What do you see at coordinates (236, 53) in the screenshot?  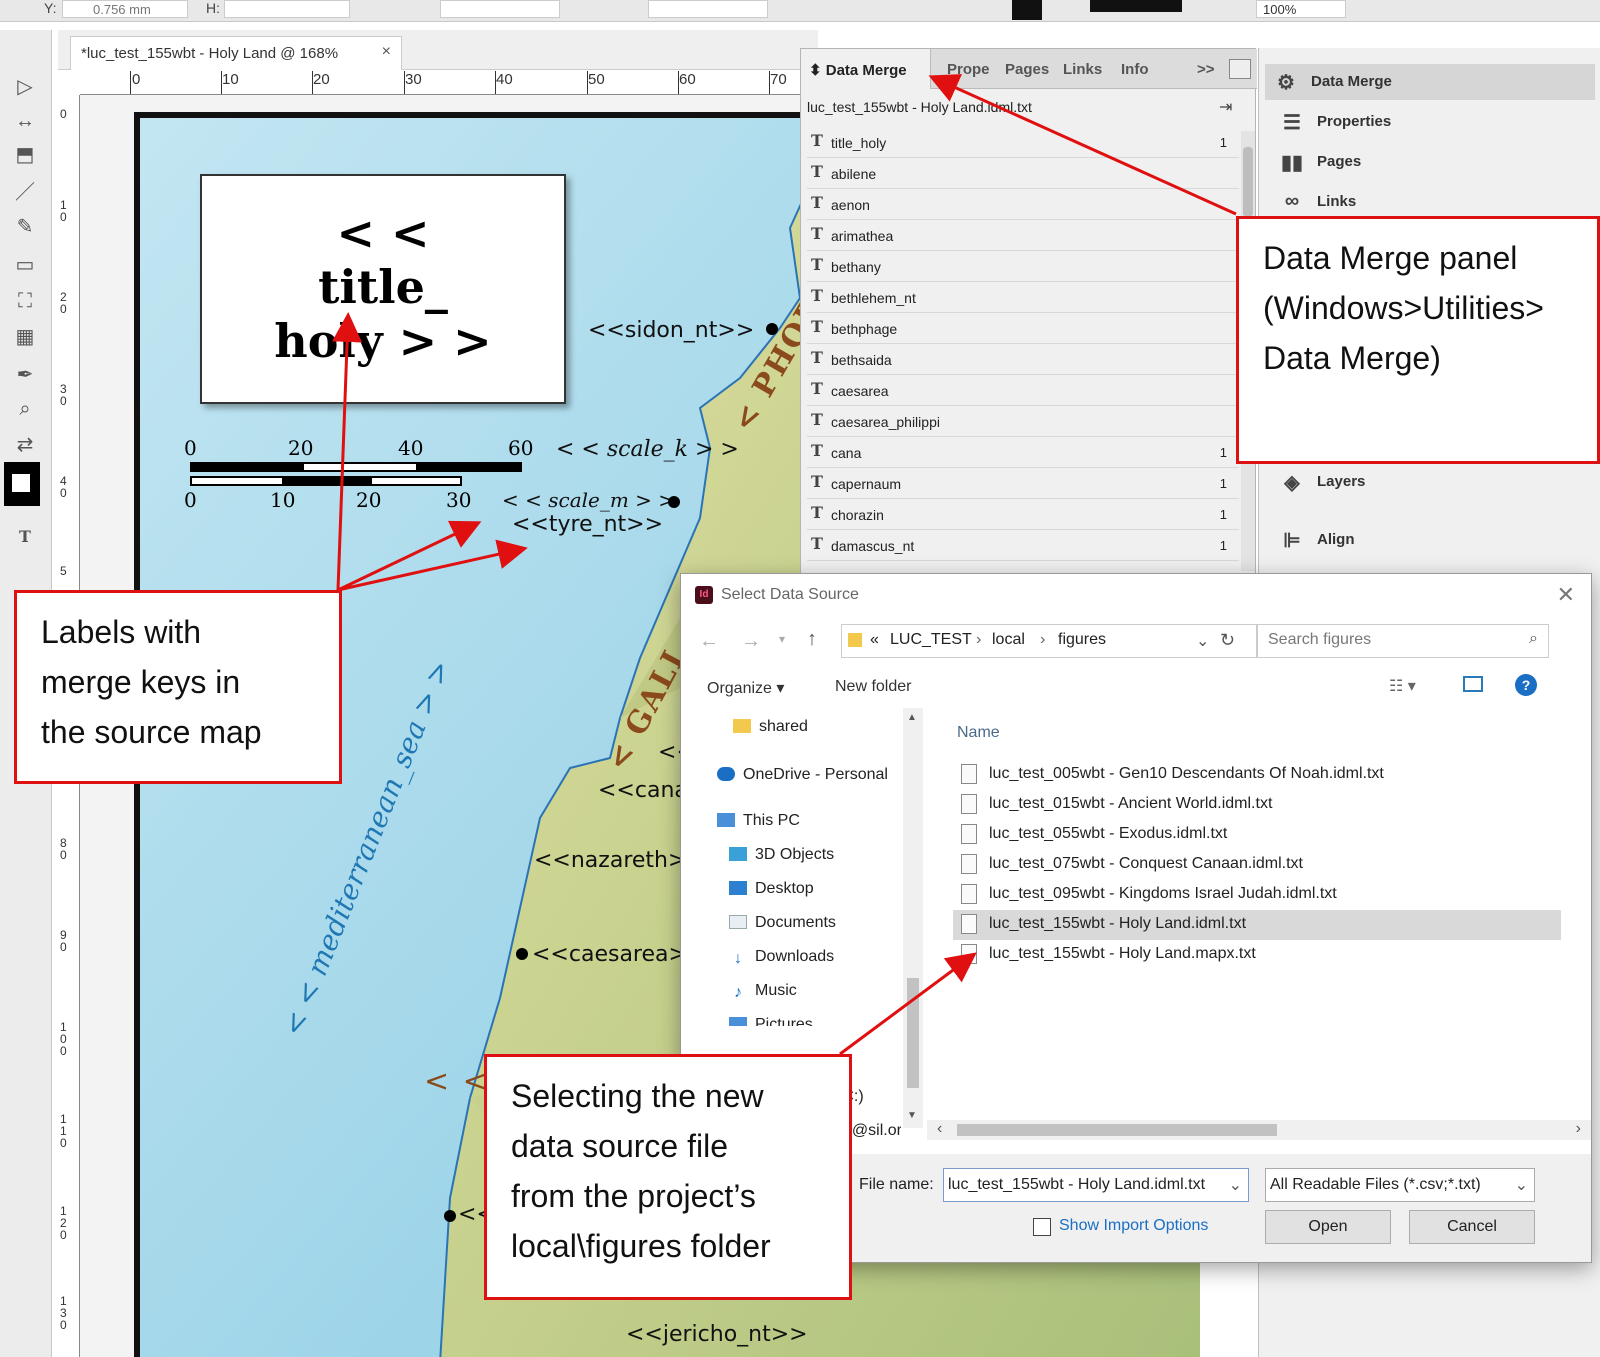 I see `document-tab: *luc_test_155wbt - Holy Land @ 168% ×` at bounding box center [236, 53].